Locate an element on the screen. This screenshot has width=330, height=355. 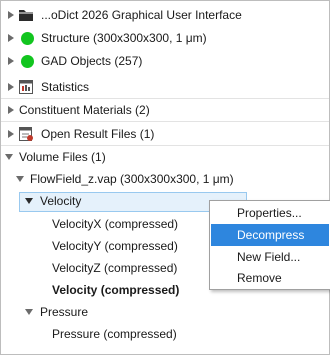
tree-item-root: ...oDict 2026 Graphical User Interface is located at coordinates (165, 15).